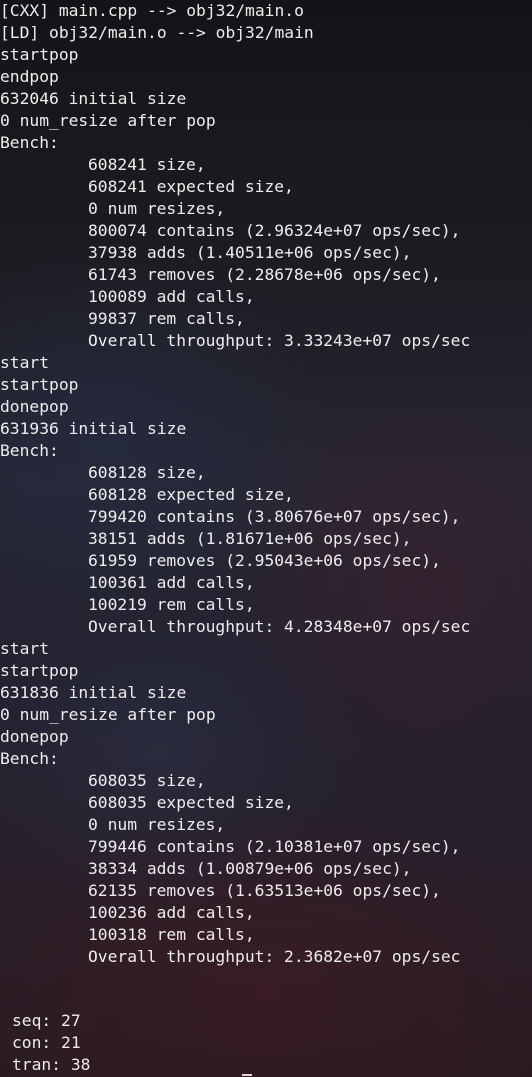 The image size is (532, 1077). Describe the element at coordinates (264, 274) in the screenshot. I see `output-line: 61743 removes (2.28678e+06 ops/sec),` at that location.